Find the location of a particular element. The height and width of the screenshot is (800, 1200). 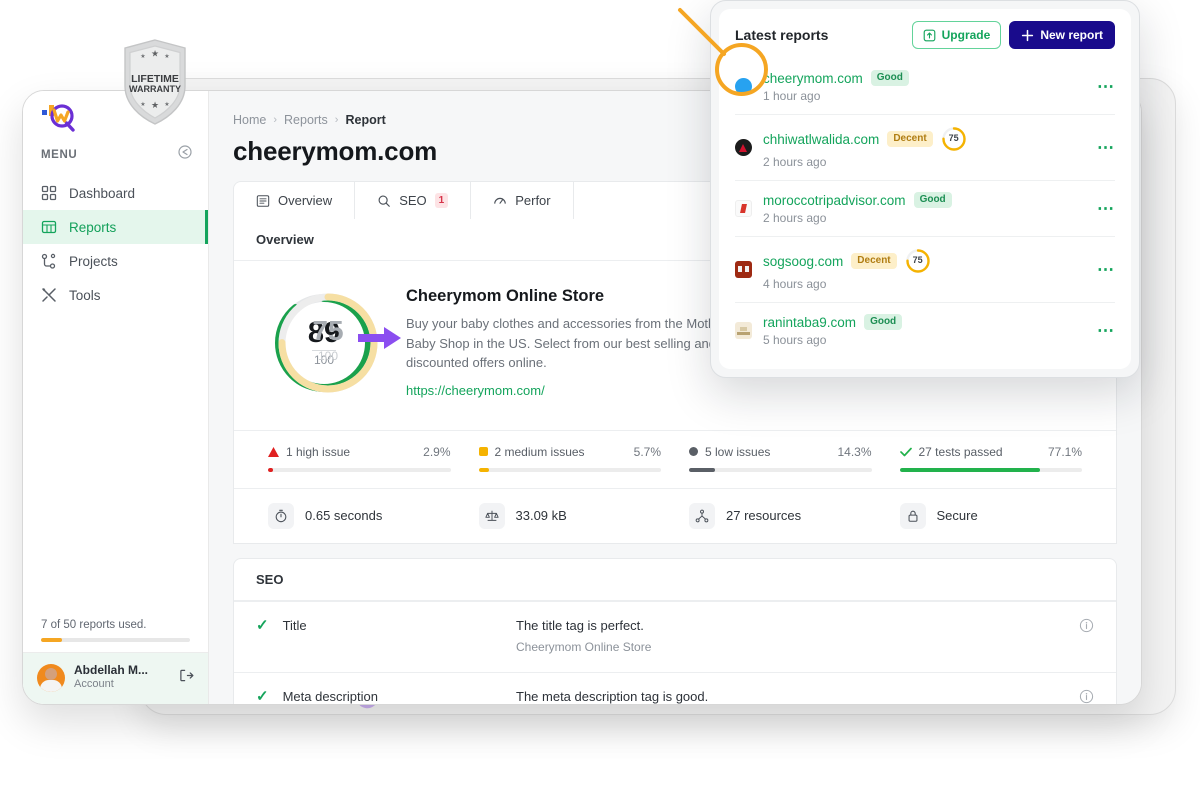

chhiwatlwalida-favicon is located at coordinates (743, 147).